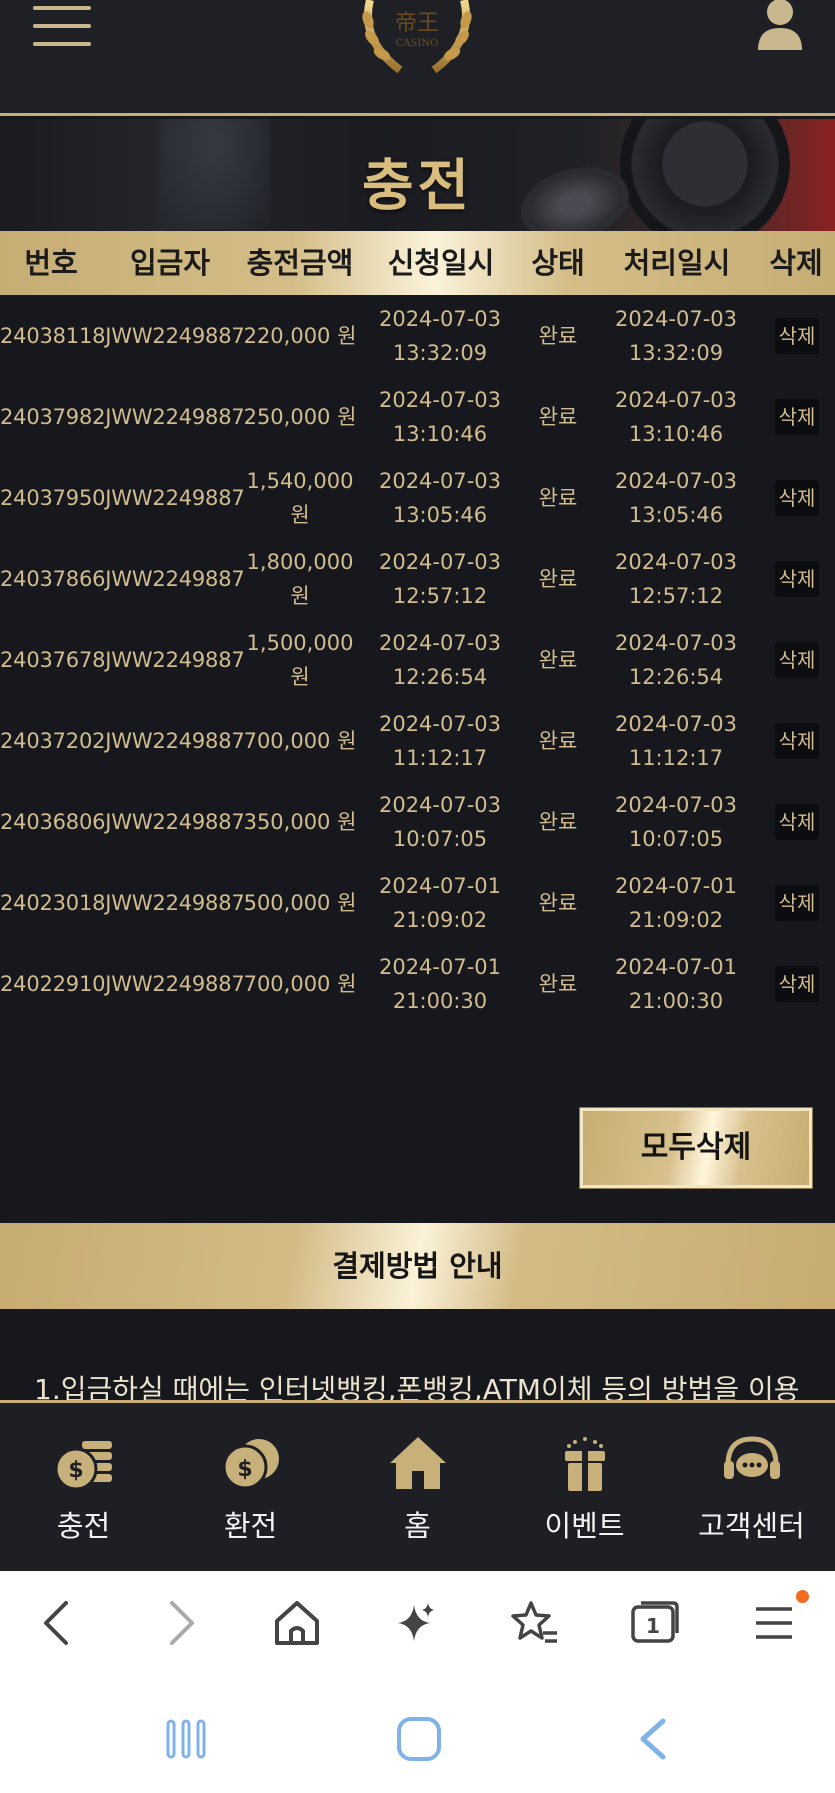 The width and height of the screenshot is (835, 1793). What do you see at coordinates (796, 263) in the screenshot?
I see `column-header-delete: 삭제` at bounding box center [796, 263].